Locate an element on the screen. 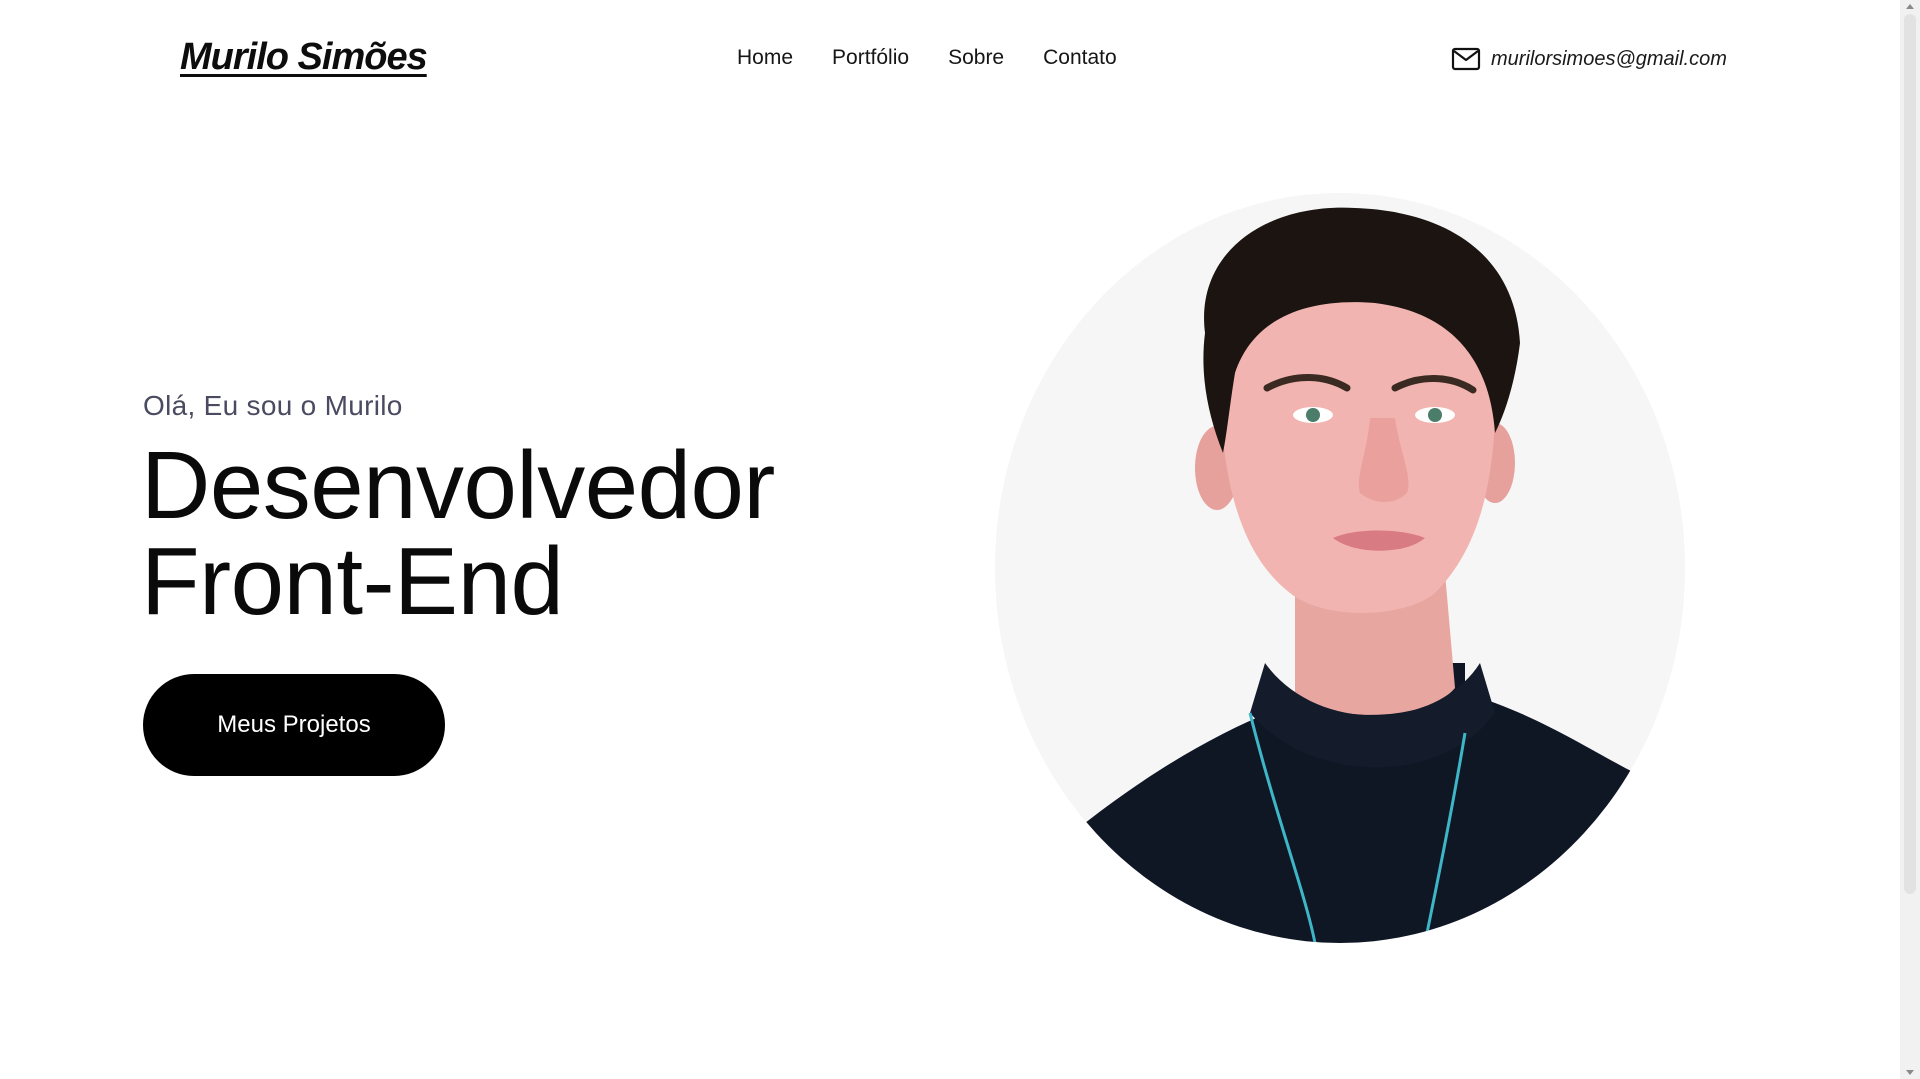 The width and height of the screenshot is (1920, 1079). page-scrollbar is located at coordinates (1910, 539).